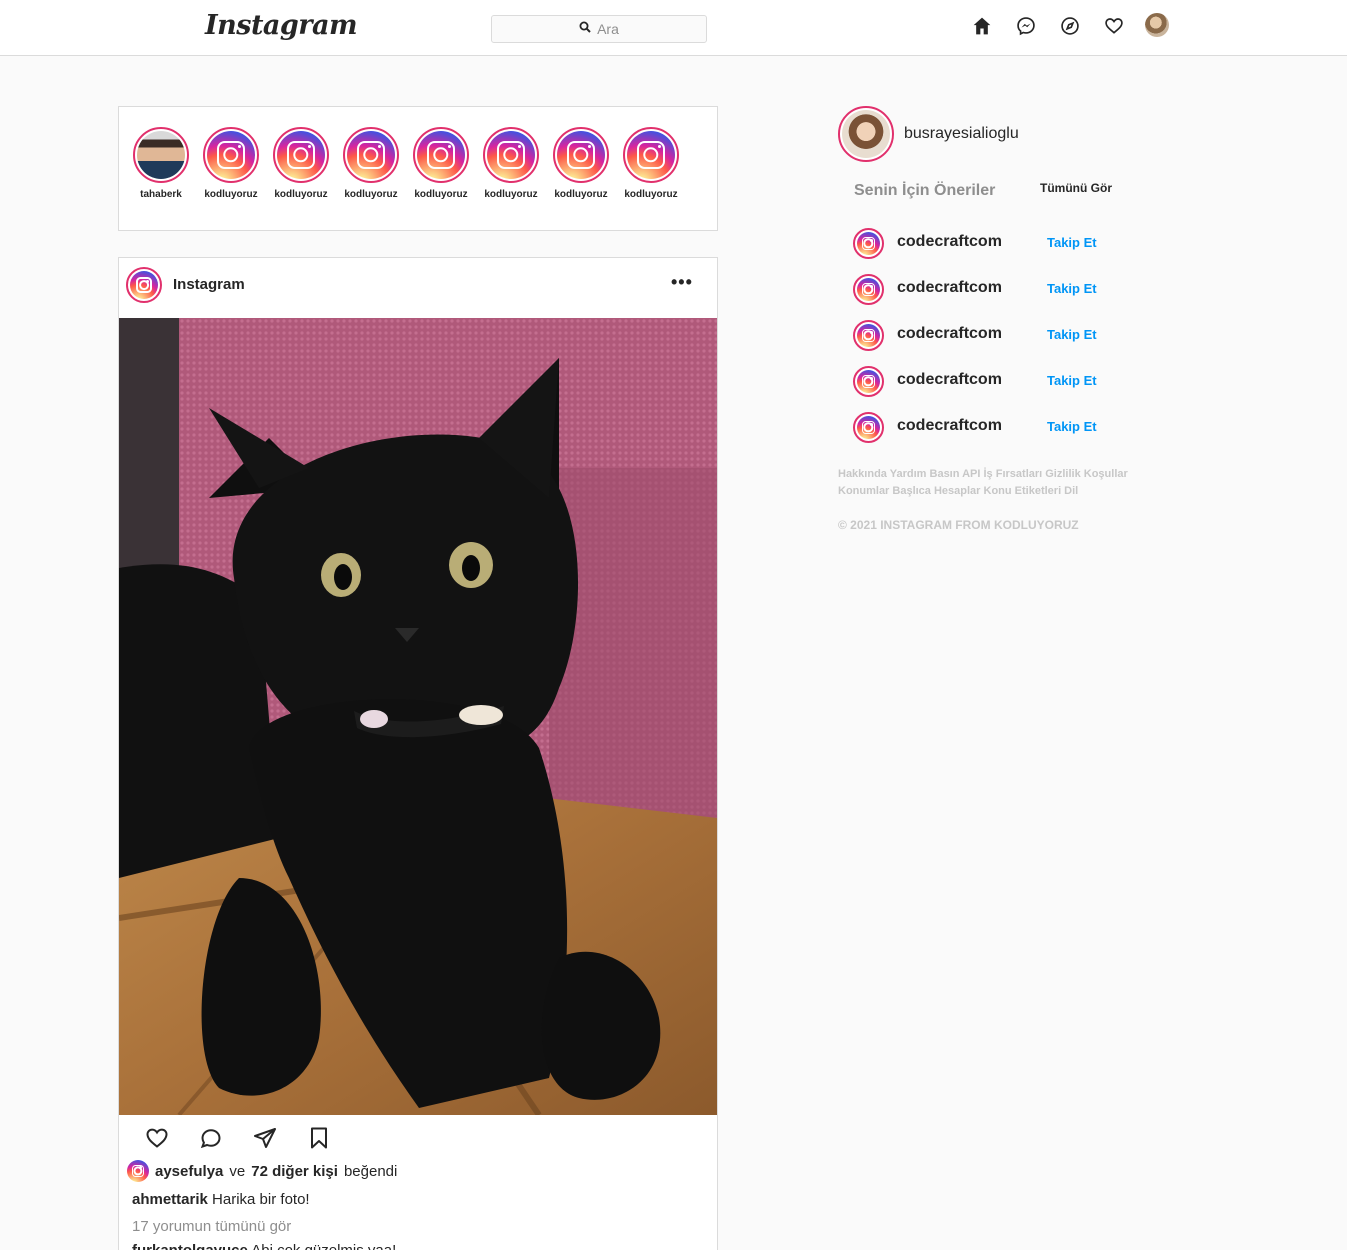 The width and height of the screenshot is (1347, 1250). What do you see at coordinates (189, 1171) in the screenshot?
I see `liker-username: aysefulya` at bounding box center [189, 1171].